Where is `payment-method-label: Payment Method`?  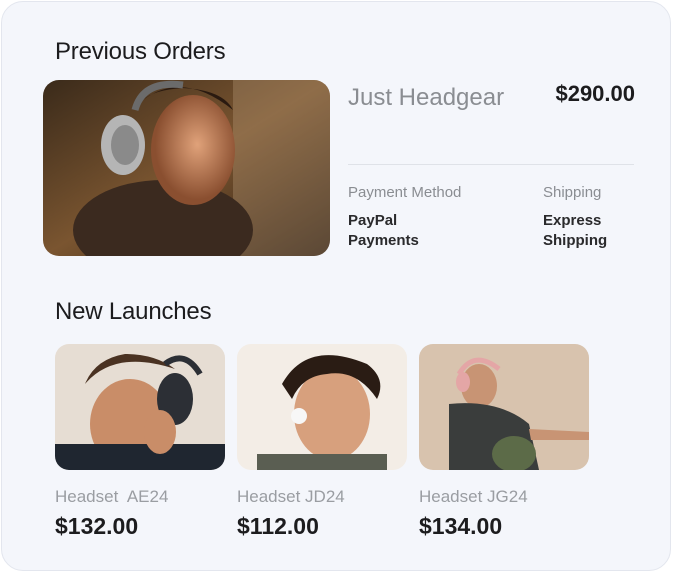 payment-method-label: Payment Method is located at coordinates (405, 192).